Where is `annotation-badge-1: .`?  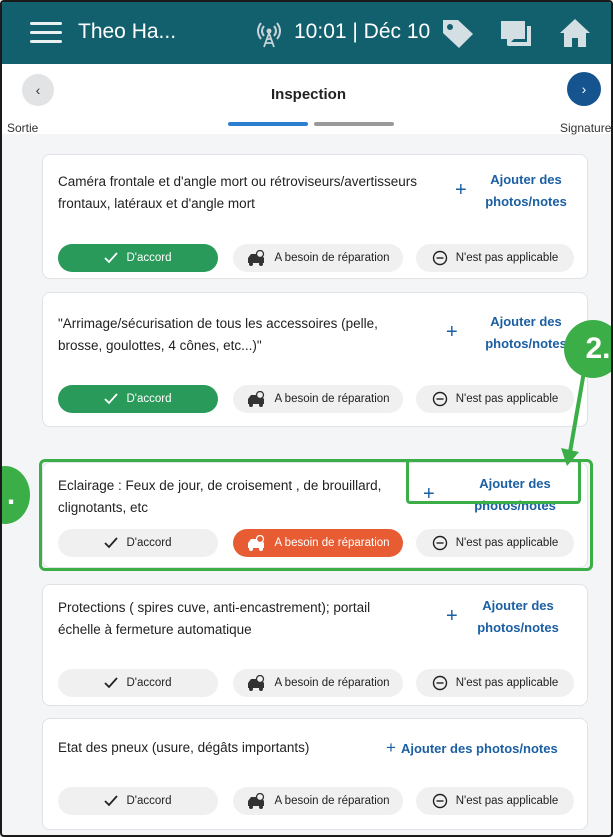
annotation-badge-1: . is located at coordinates (16, 495).